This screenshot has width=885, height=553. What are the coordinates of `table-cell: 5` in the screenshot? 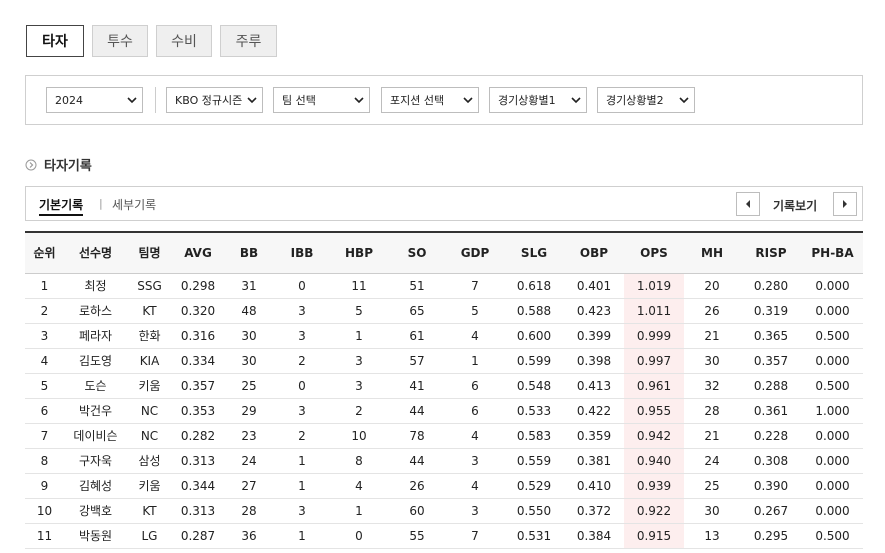 It's located at (44, 386).